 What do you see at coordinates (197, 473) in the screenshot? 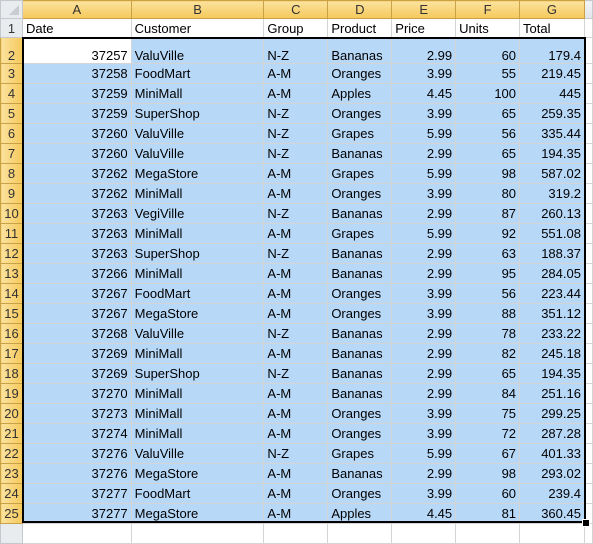
I see `cell-customer: MegaStore` at bounding box center [197, 473].